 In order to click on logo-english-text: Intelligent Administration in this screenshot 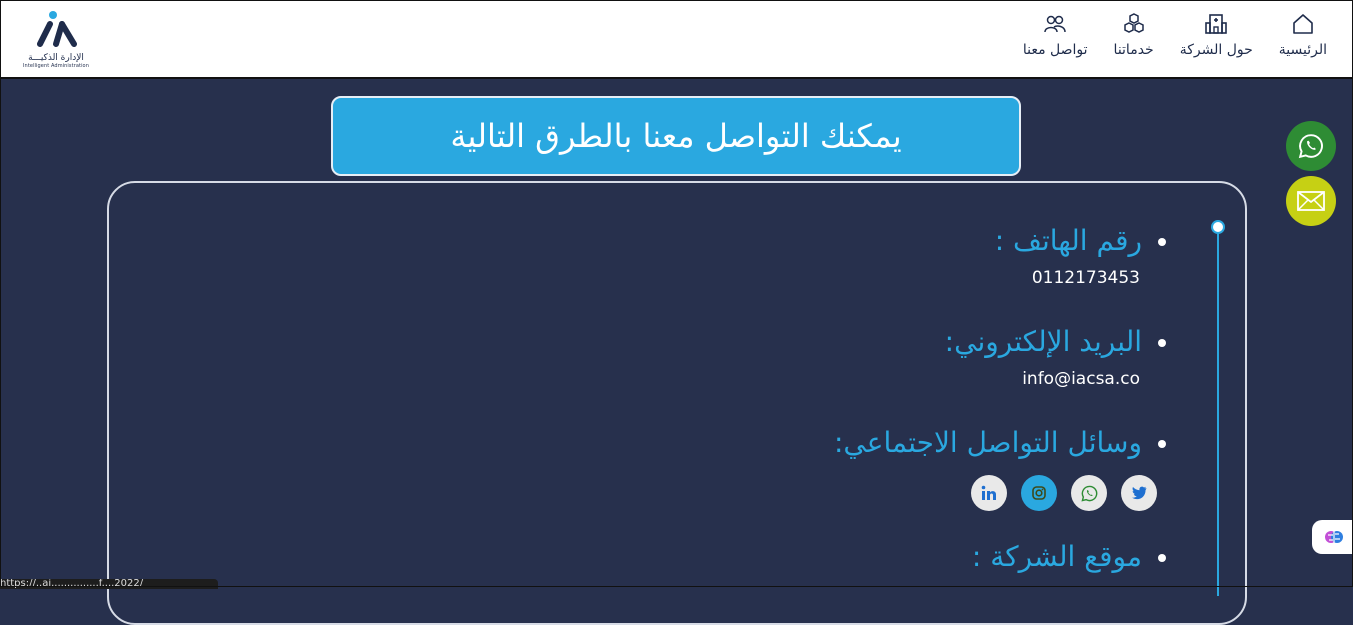, I will do `click(55, 66)`.